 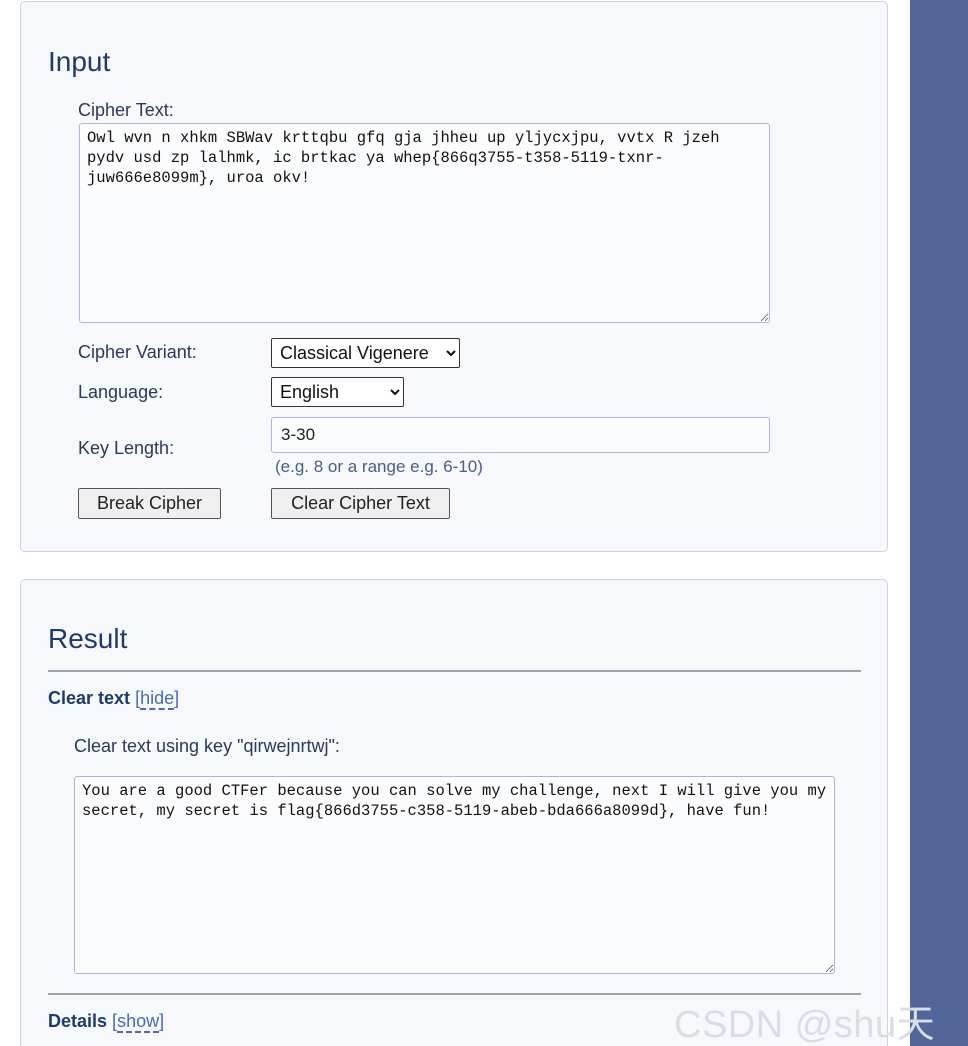 What do you see at coordinates (939, 523) in the screenshot?
I see `right-sidebar-stripe` at bounding box center [939, 523].